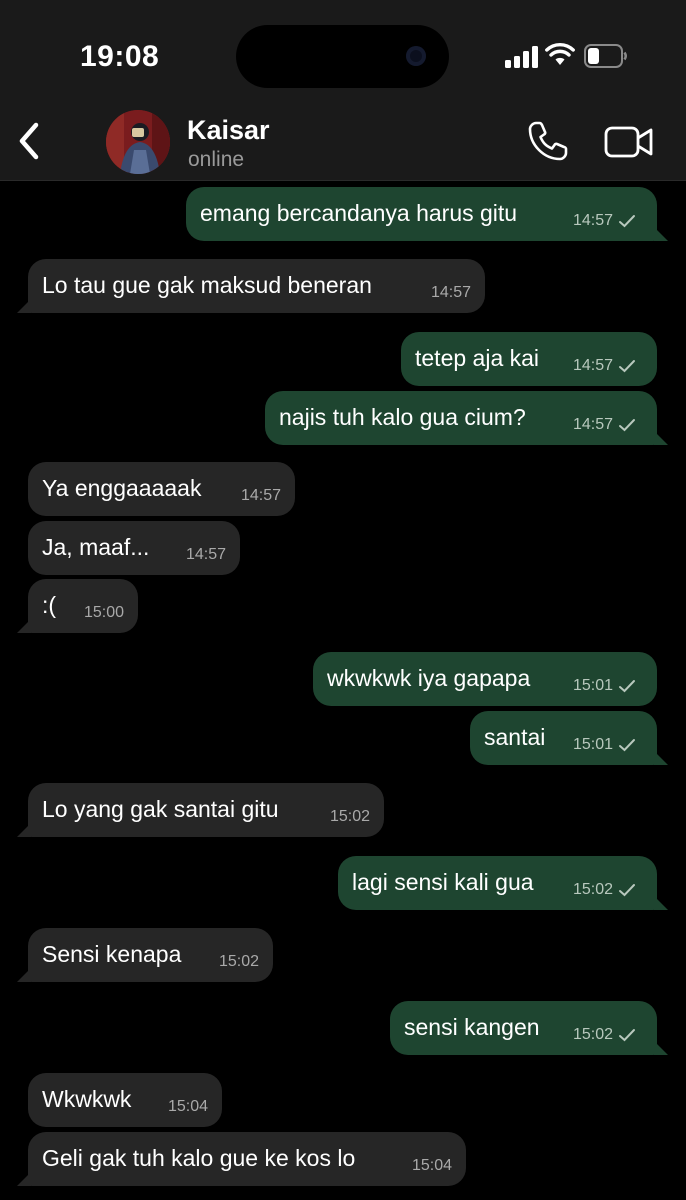 This screenshot has width=686, height=1200. What do you see at coordinates (103, 612) in the screenshot?
I see `message-time: 15:00` at bounding box center [103, 612].